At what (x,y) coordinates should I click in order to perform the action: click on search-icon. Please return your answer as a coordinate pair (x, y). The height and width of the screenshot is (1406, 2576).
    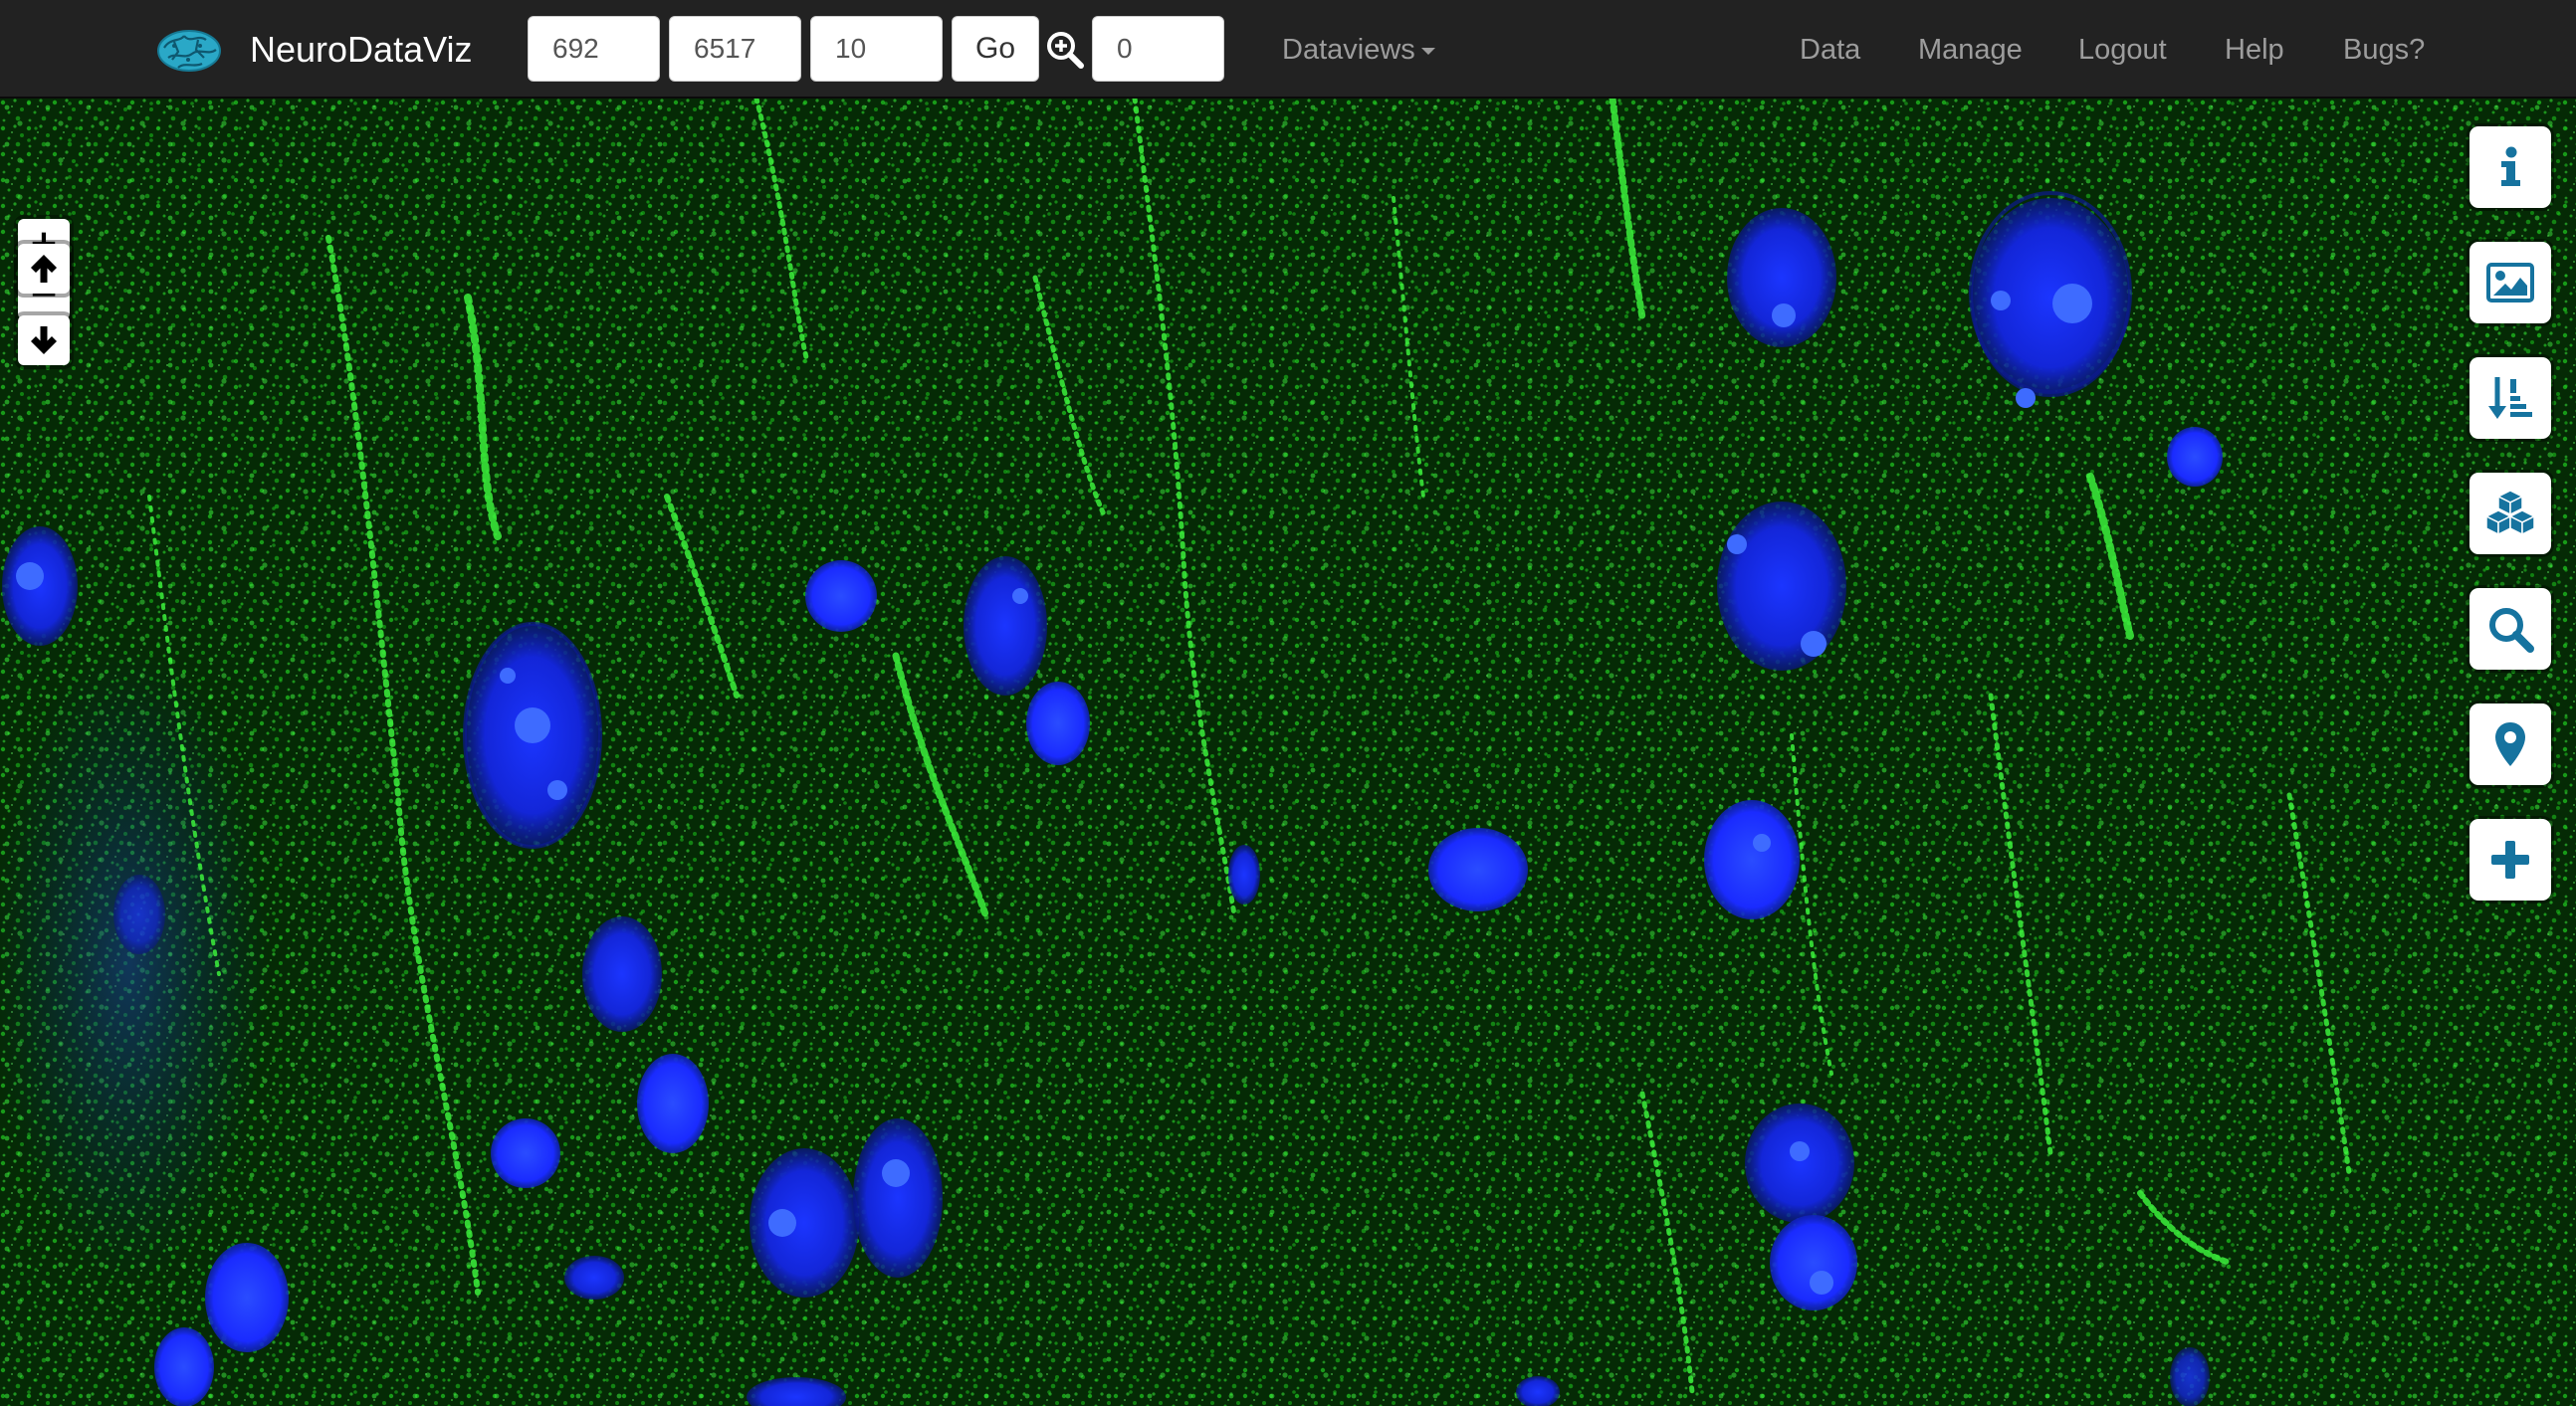
    Looking at the image, I should click on (2511, 630).